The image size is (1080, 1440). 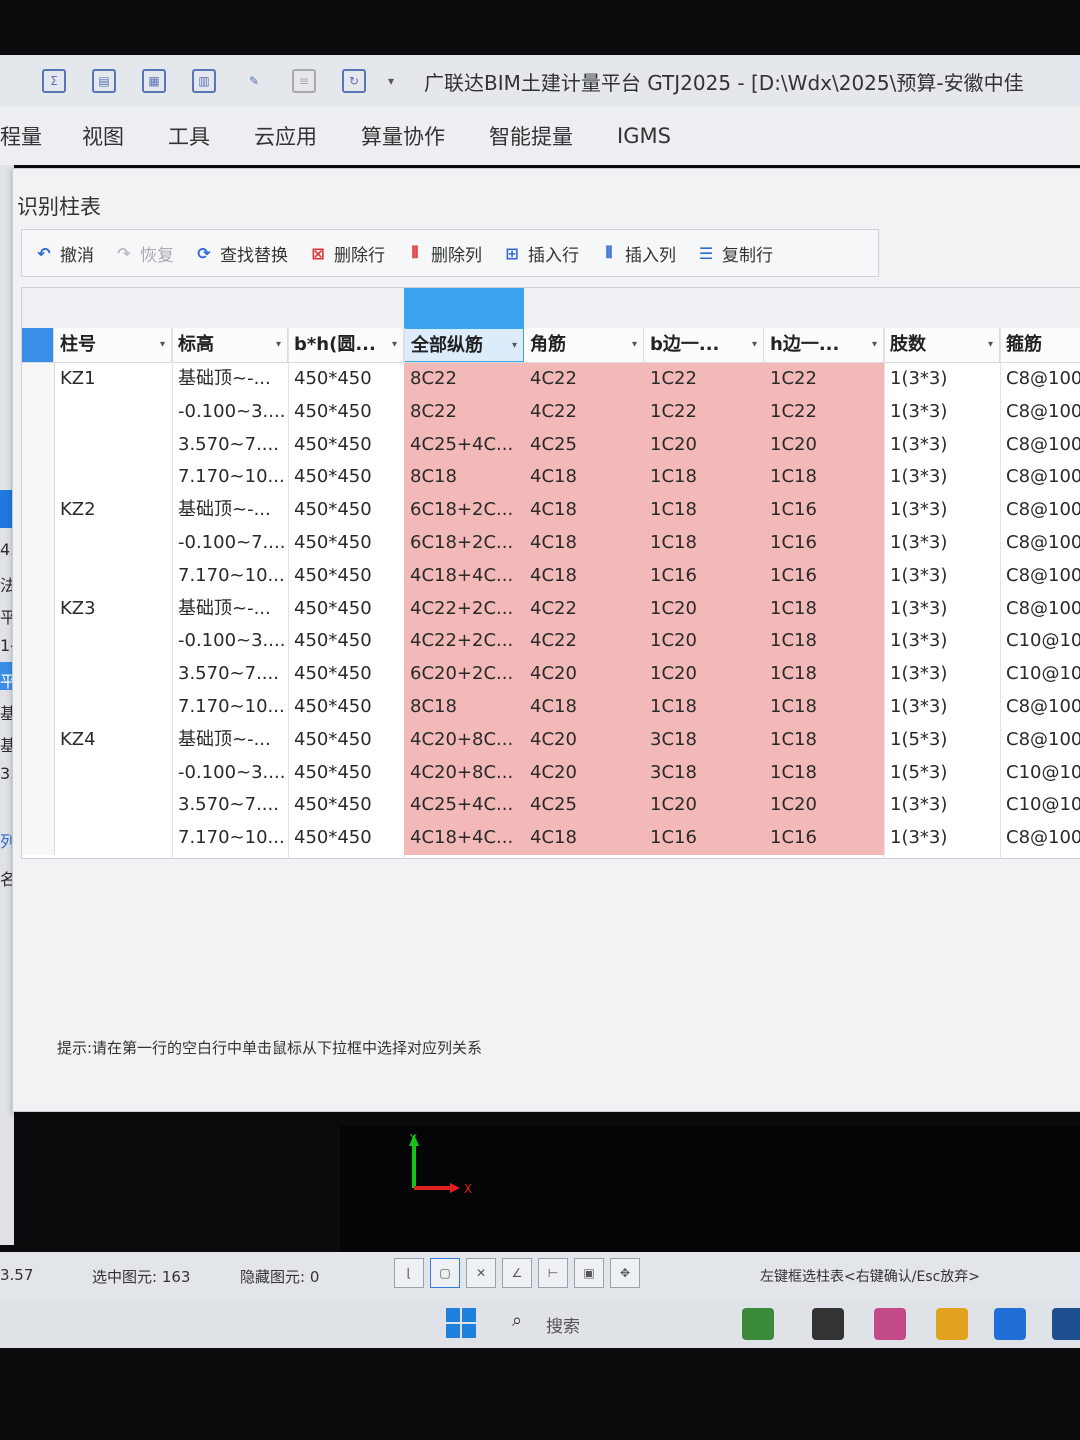 I want to click on menu-collab: 算量协作, so click(x=403, y=136).